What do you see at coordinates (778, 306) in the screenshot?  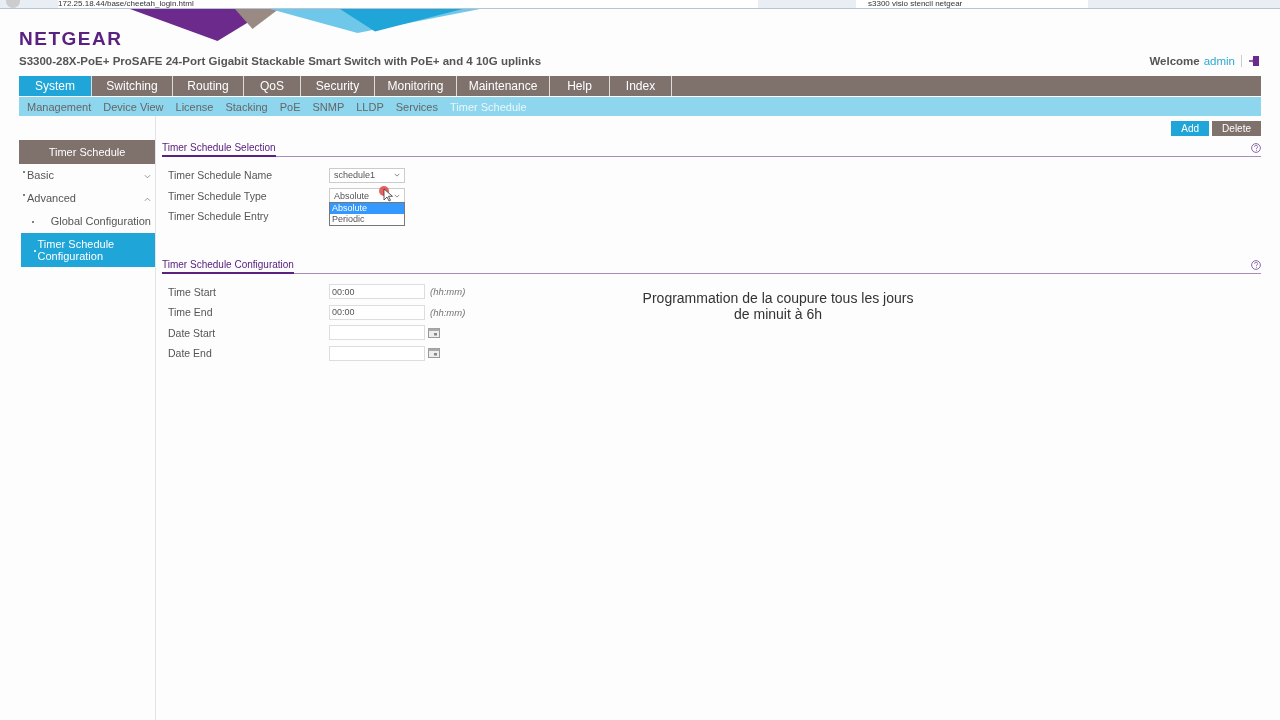 I see `caption-text: Programmation de la coupure tous les jours de minuit à 6h` at bounding box center [778, 306].